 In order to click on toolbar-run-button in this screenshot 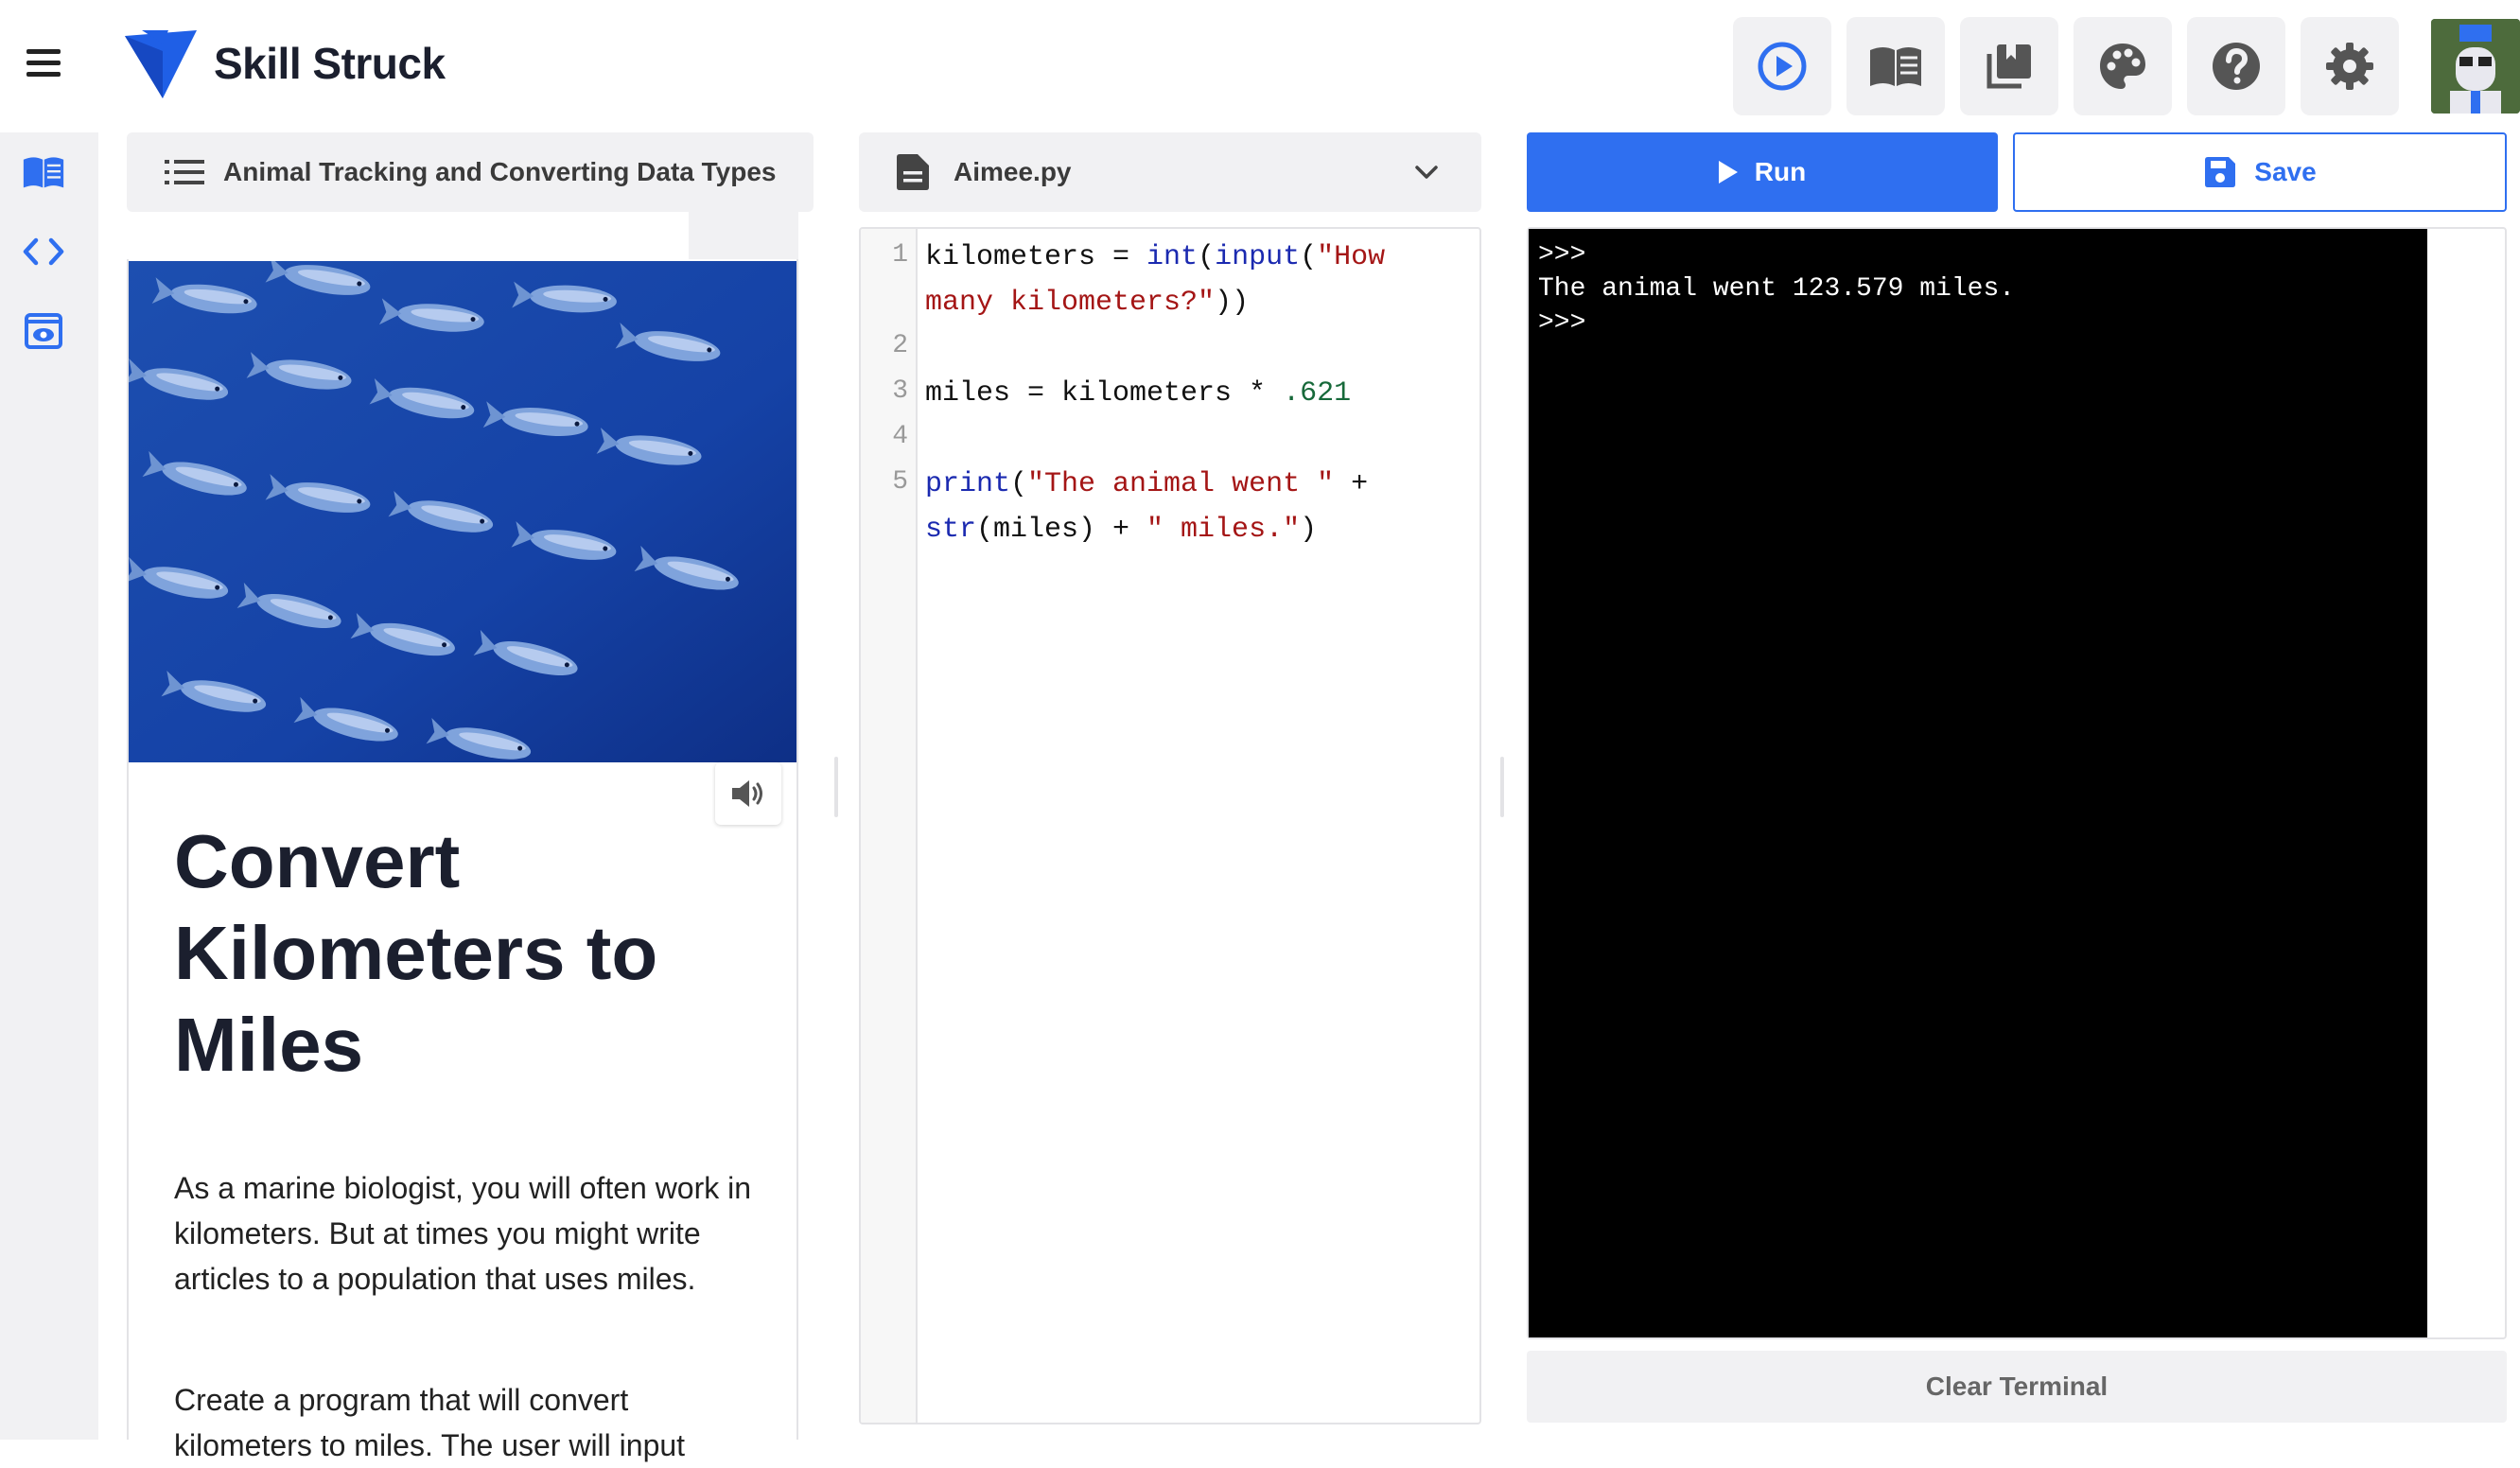, I will do `click(1782, 66)`.